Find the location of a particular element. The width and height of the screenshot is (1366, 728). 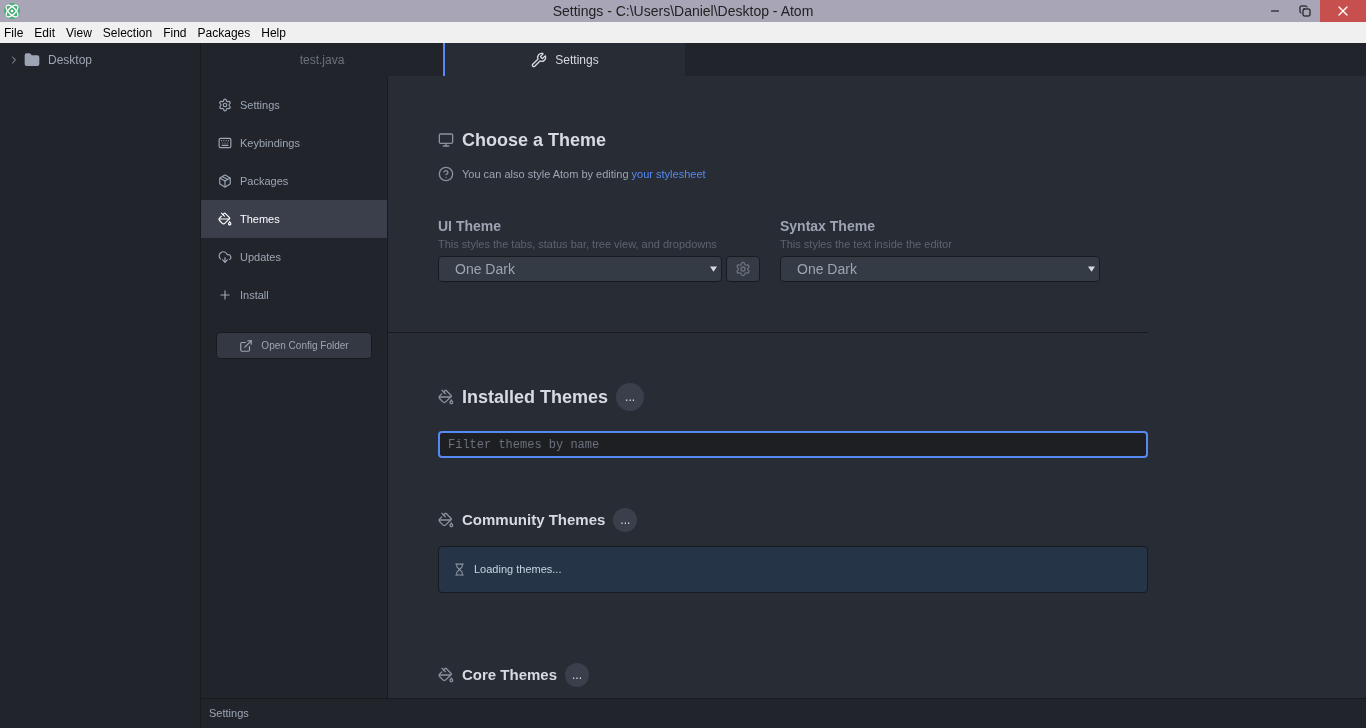

field-hint: This styles the tabs, status bar, tree view, and dropdowns is located at coordinates (578, 244).